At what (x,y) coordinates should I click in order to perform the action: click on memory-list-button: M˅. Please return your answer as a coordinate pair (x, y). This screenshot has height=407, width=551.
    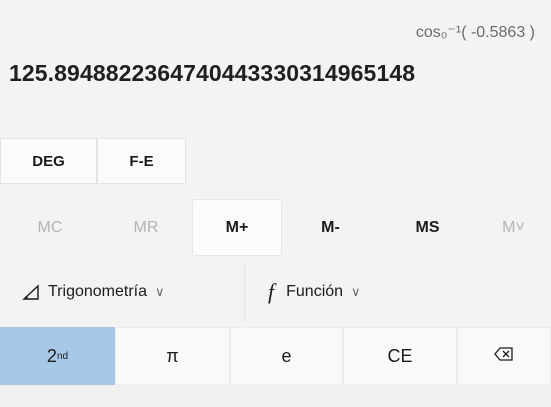
    Looking at the image, I should click on (513, 227).